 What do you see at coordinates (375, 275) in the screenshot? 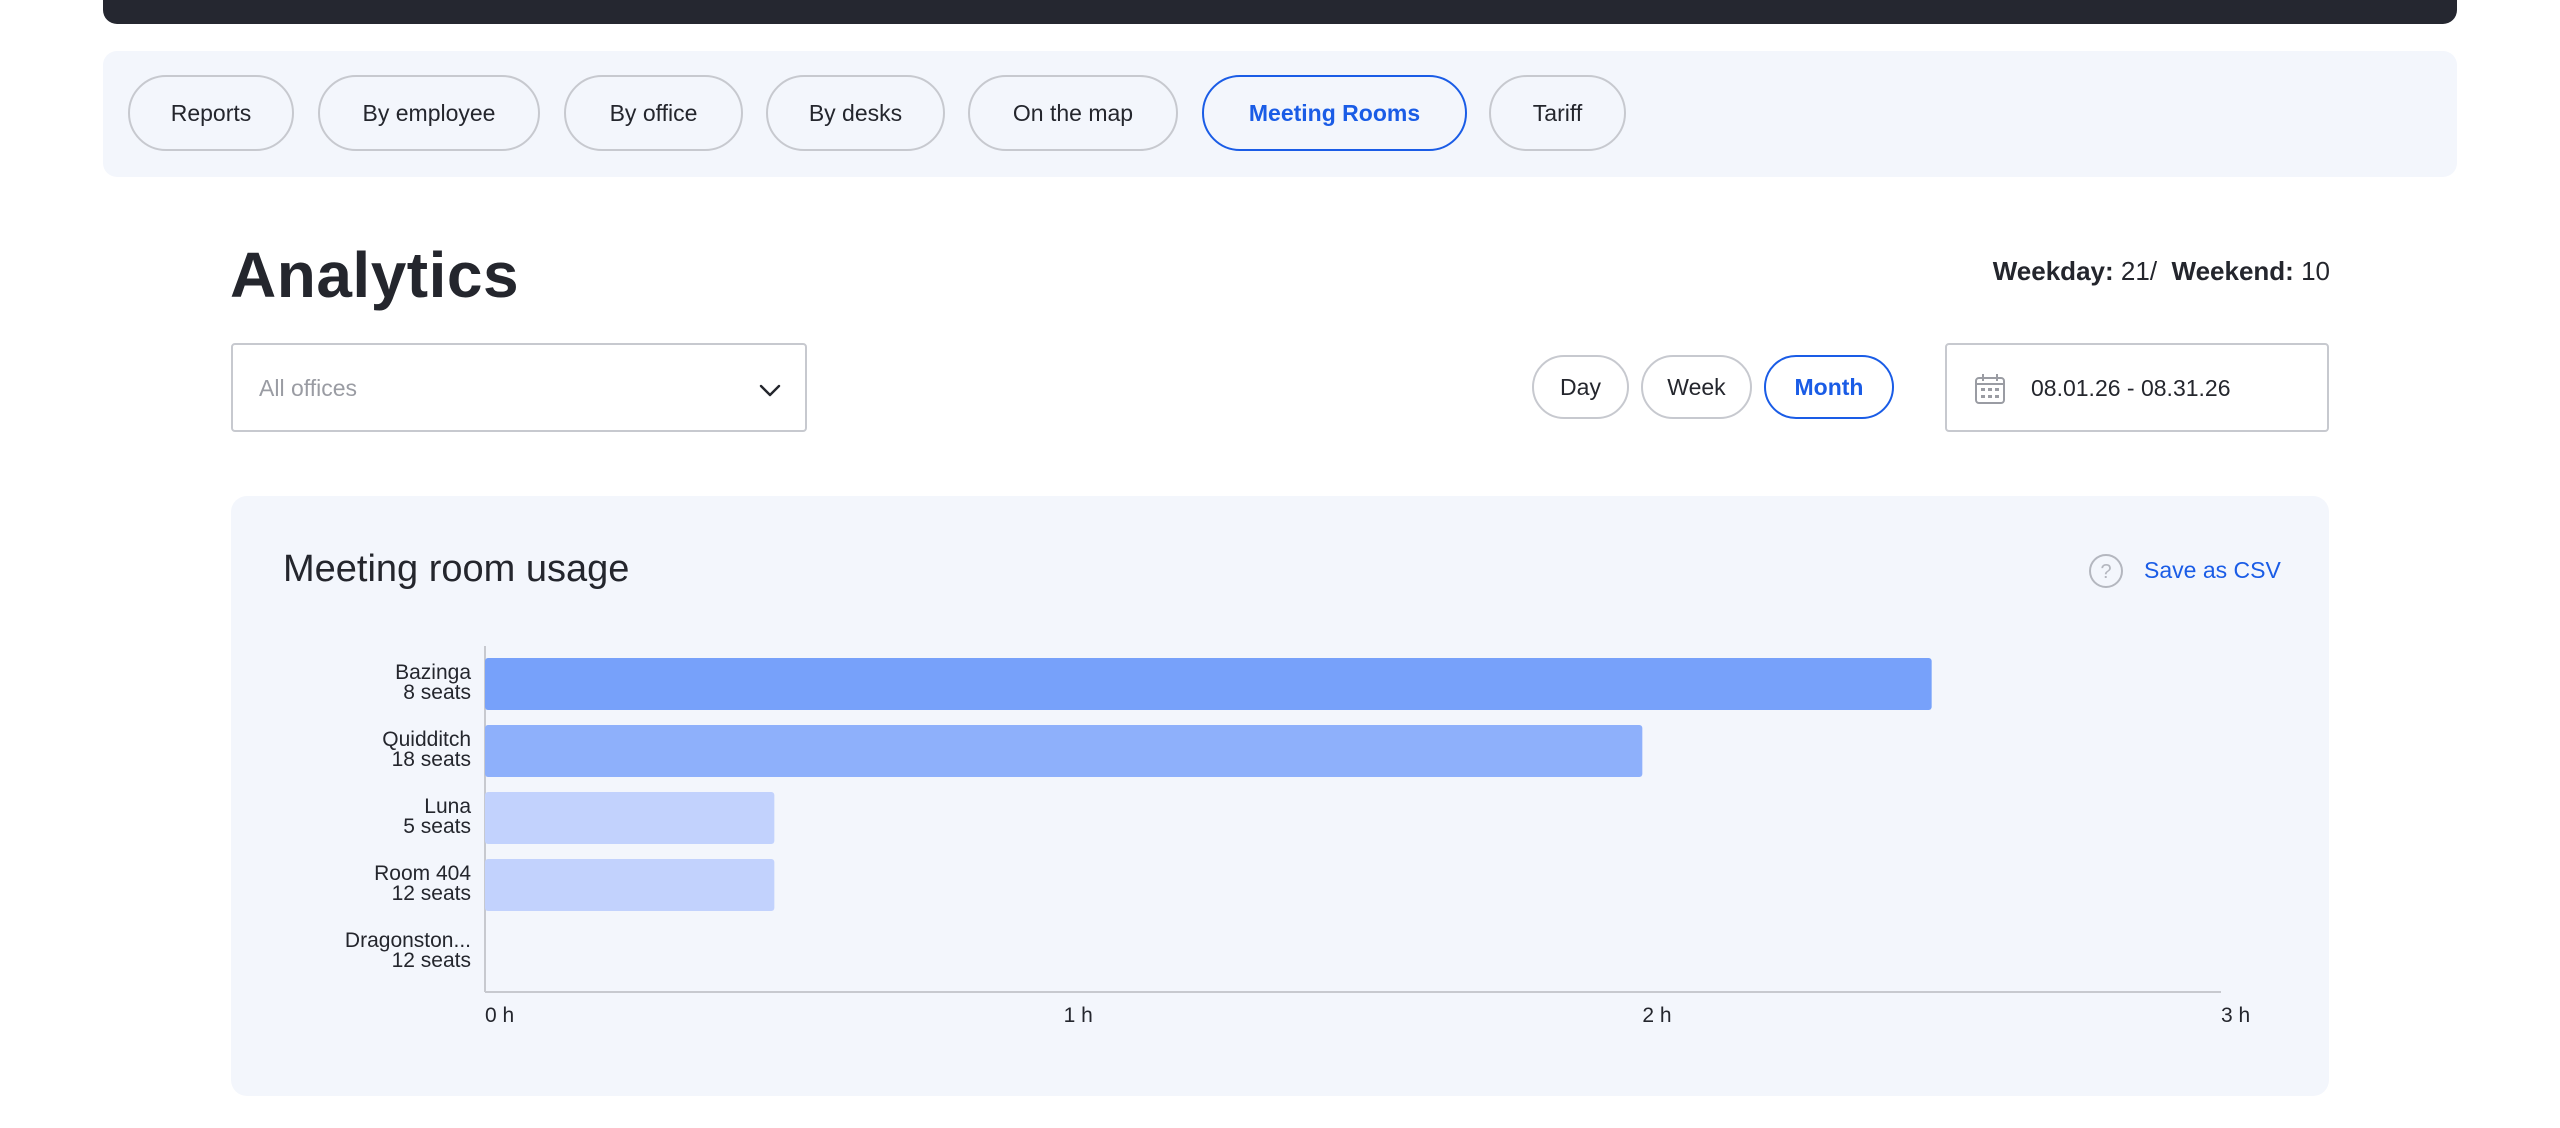
I see `page-title: Analytics` at bounding box center [375, 275].